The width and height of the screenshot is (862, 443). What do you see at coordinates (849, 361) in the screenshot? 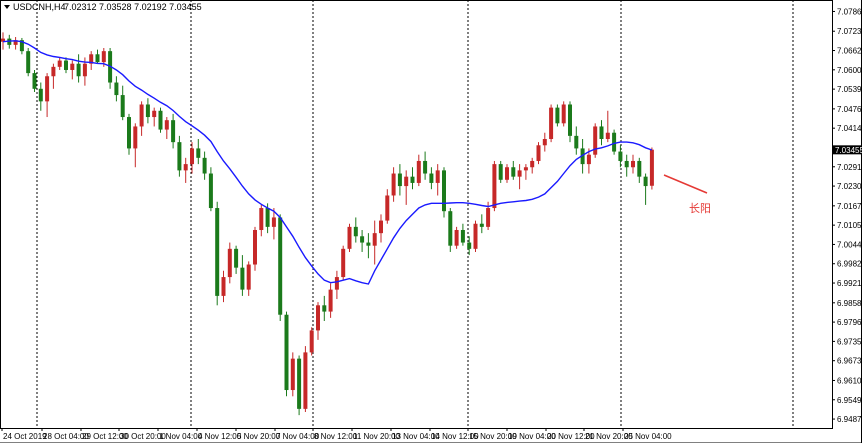
I see `y-tick-label: 6.96735` at bounding box center [849, 361].